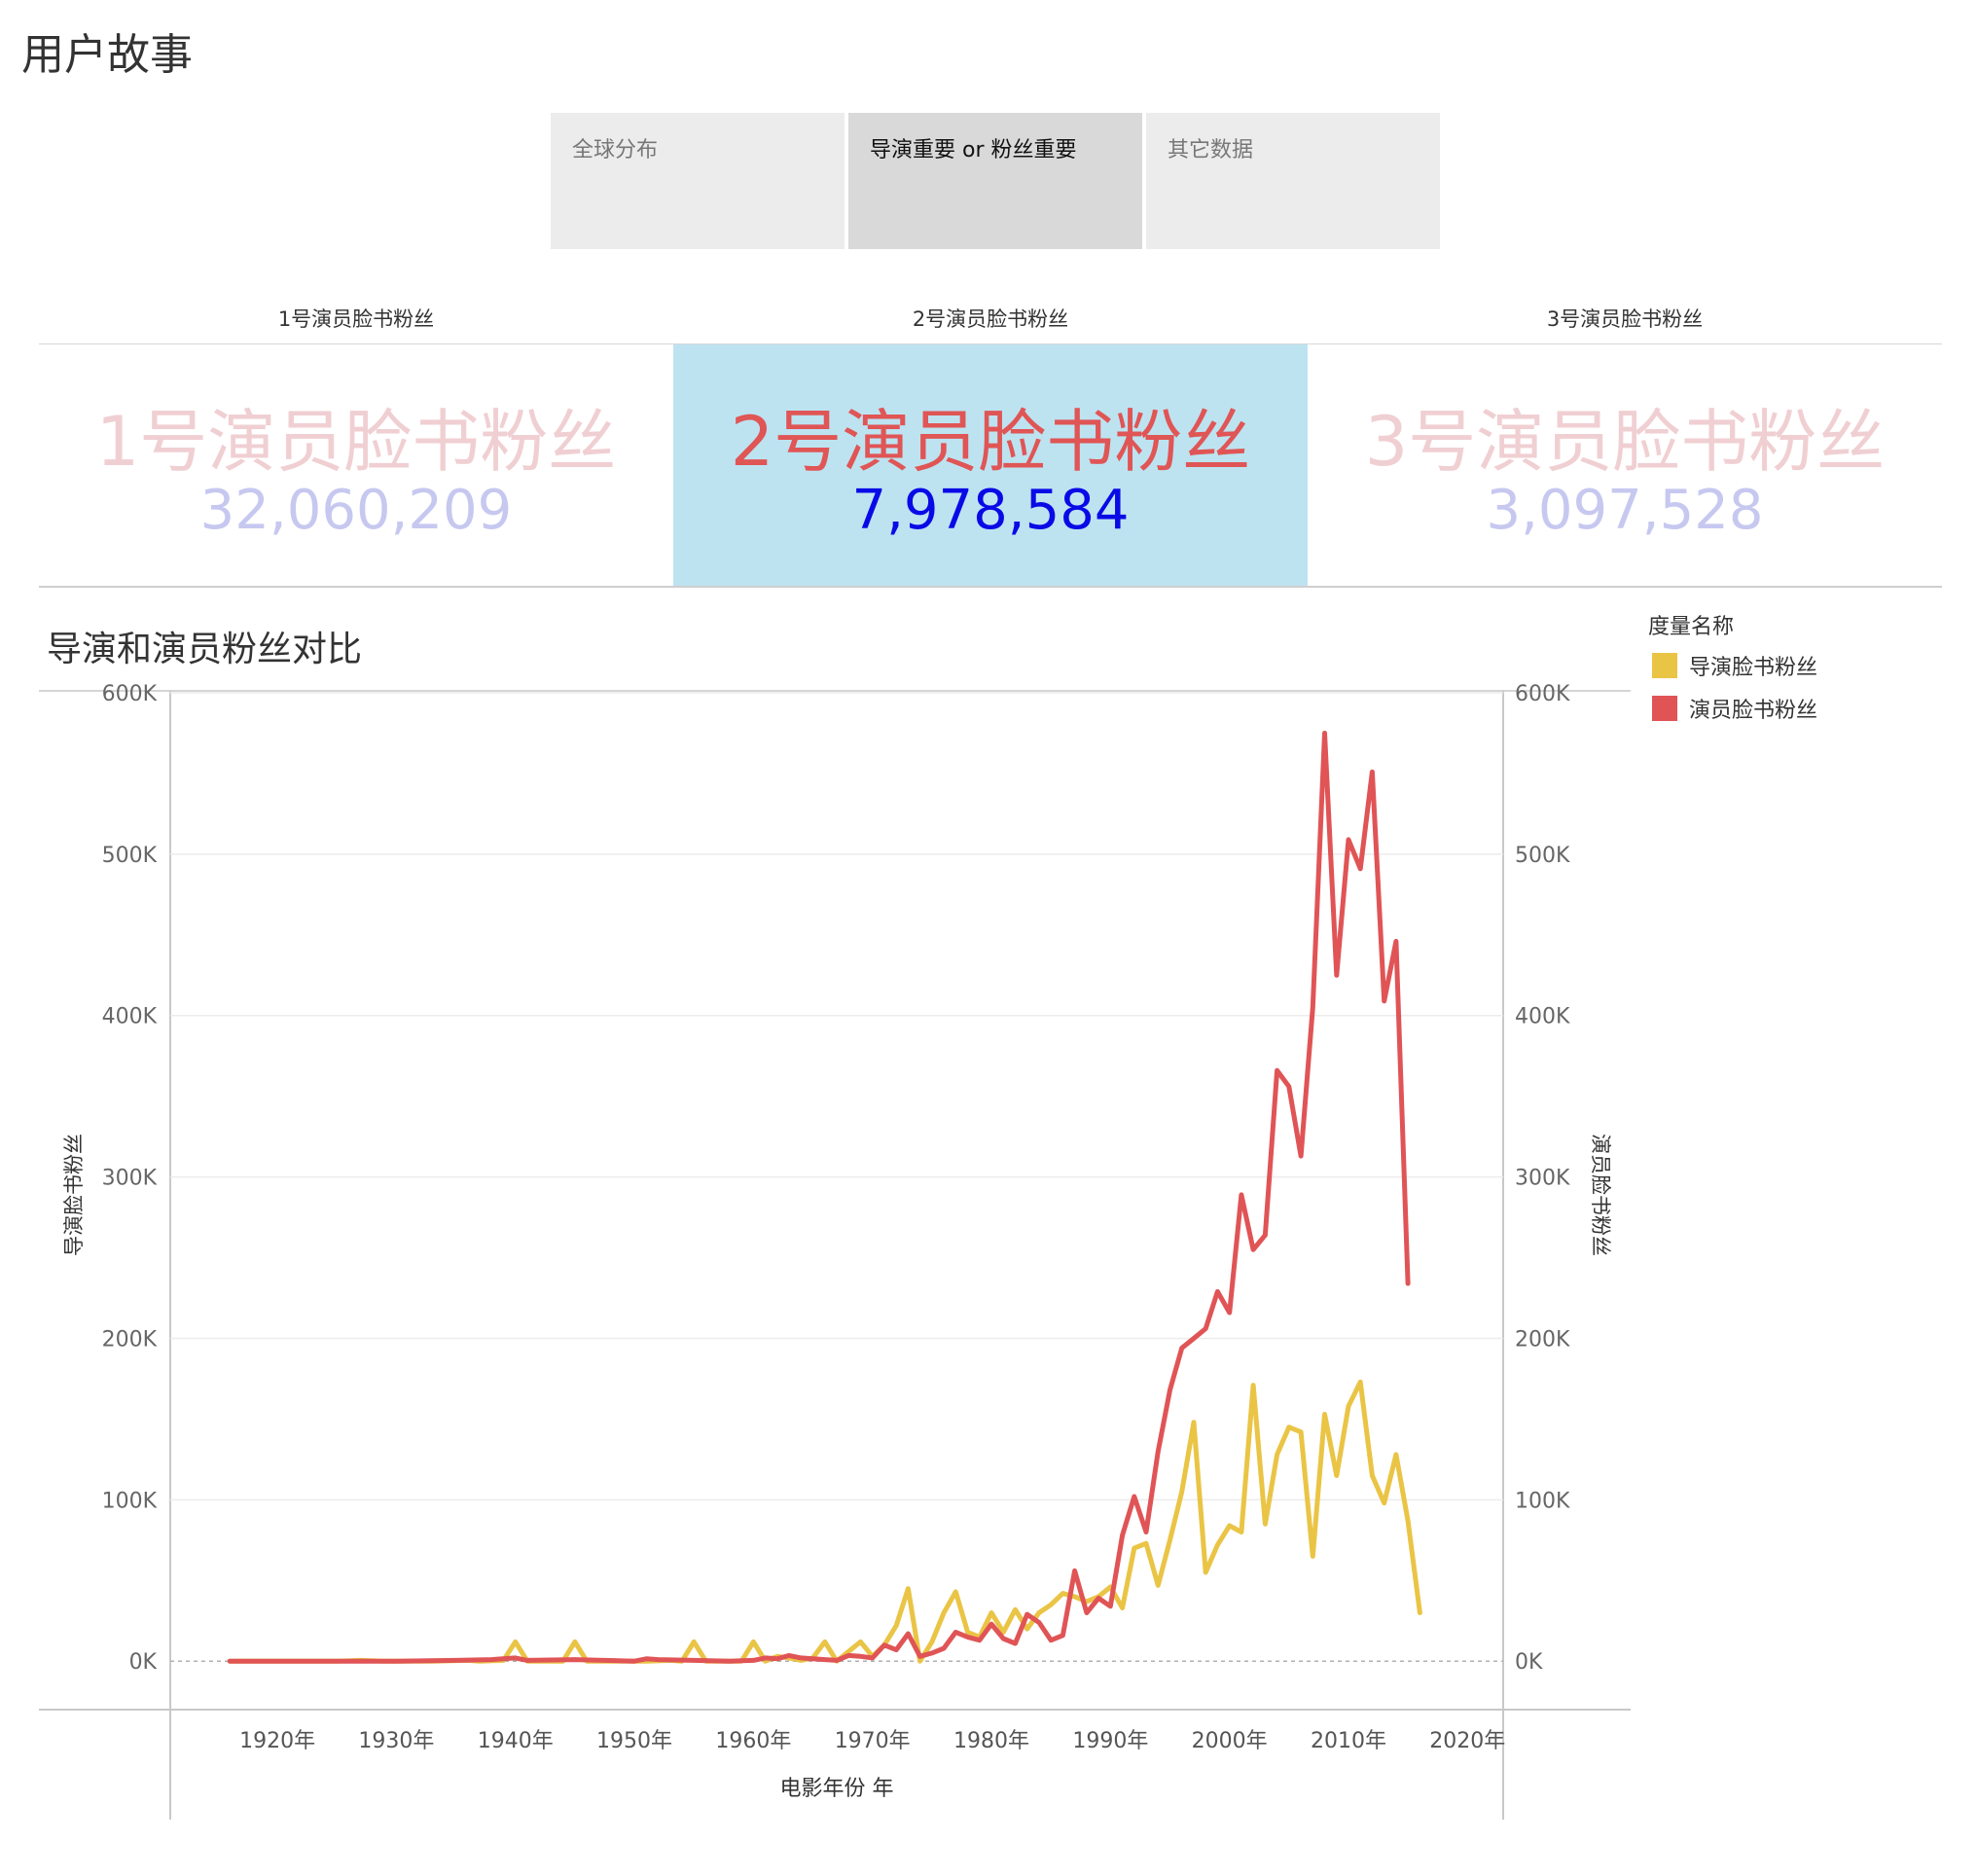 This screenshot has height=1876, width=1977. I want to click on y-tick-label-left: 0K, so click(143, 1662).